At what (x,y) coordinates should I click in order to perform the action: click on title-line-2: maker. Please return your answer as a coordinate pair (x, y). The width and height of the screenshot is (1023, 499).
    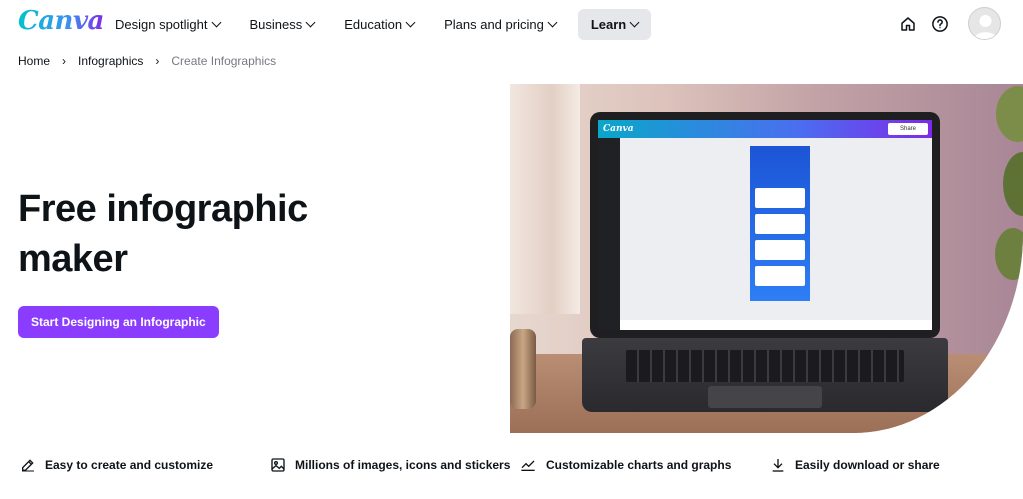
    Looking at the image, I should click on (73, 259).